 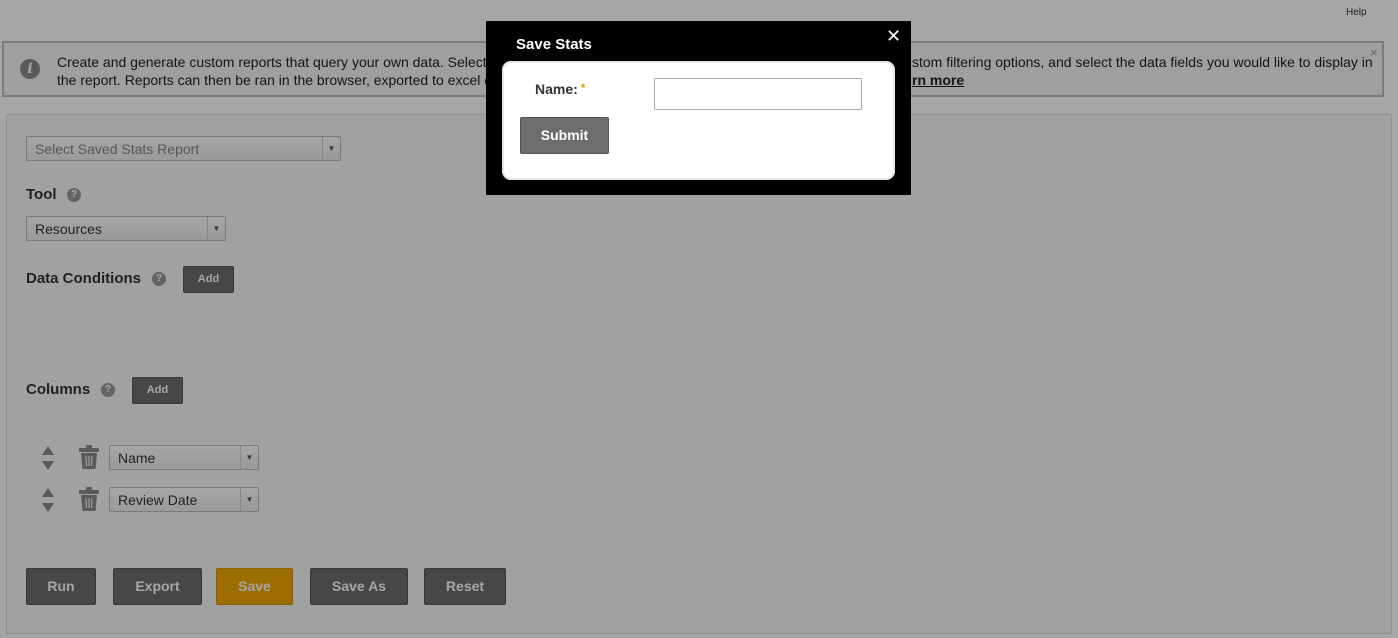 I want to click on name-field-label: Name: *, so click(x=560, y=89).